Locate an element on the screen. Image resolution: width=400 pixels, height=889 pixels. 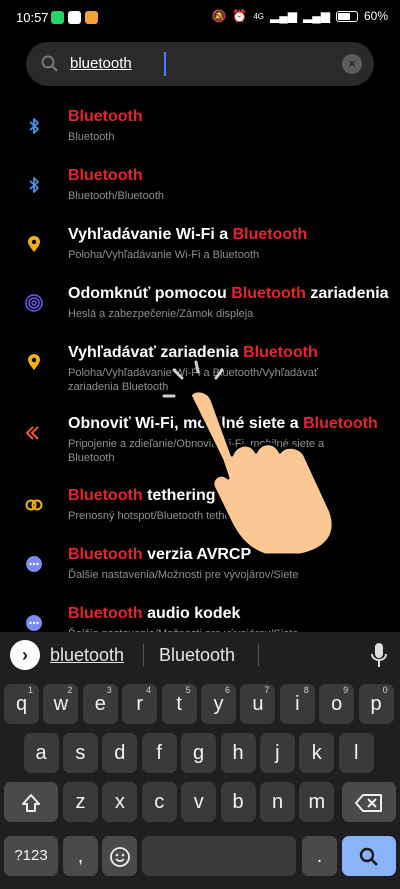
key-label: j is located at coordinates (277, 753).